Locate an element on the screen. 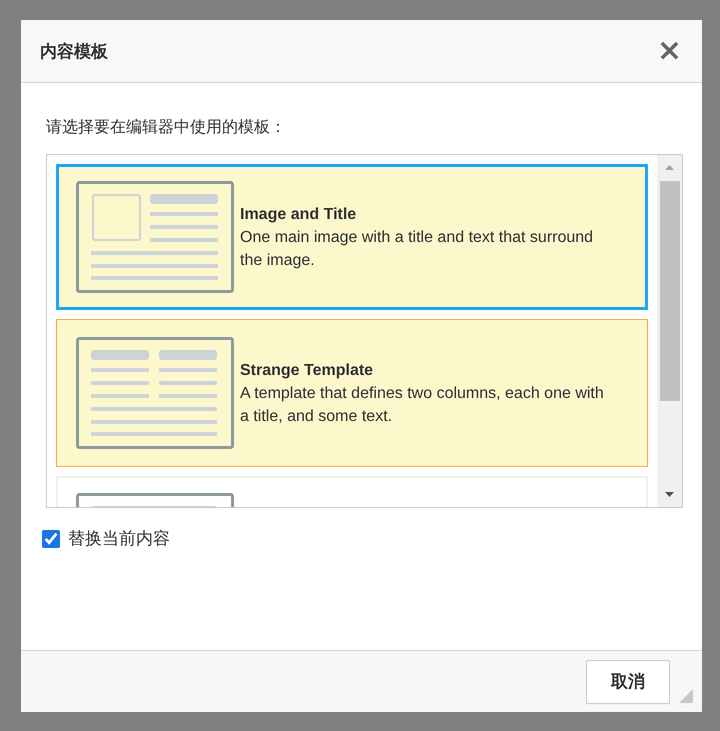 The height and width of the screenshot is (731, 720). scrollbar is located at coordinates (669, 331).